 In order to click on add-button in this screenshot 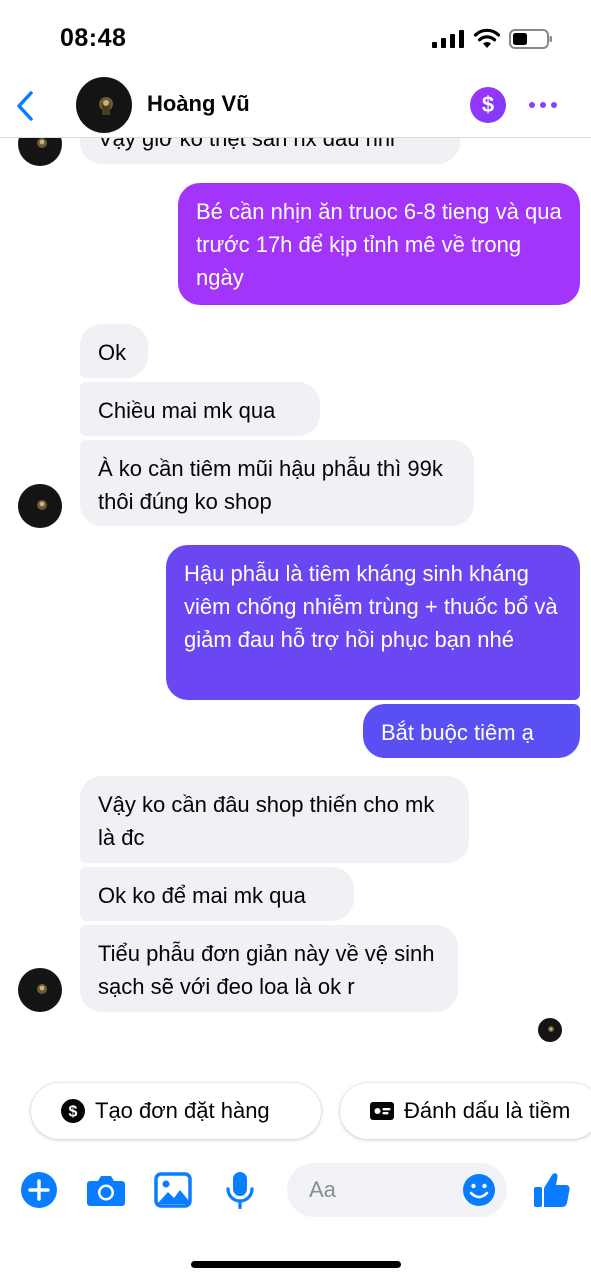, I will do `click(39, 1190)`.